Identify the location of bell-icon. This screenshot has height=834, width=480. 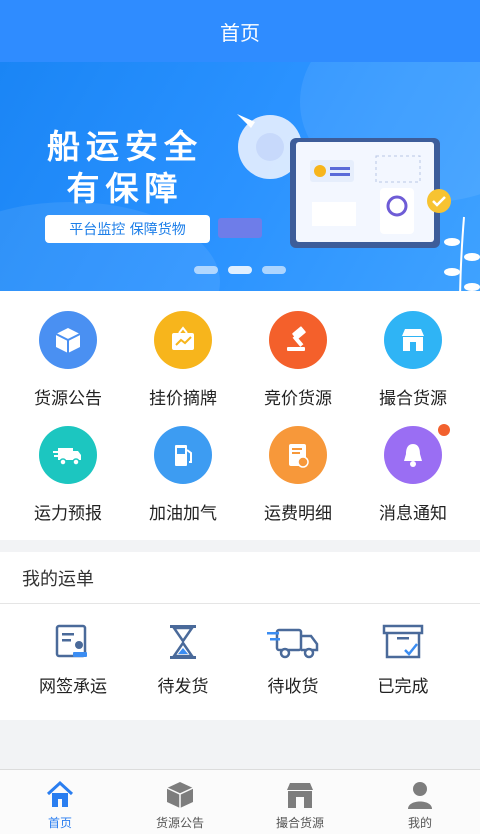
(417, 454).